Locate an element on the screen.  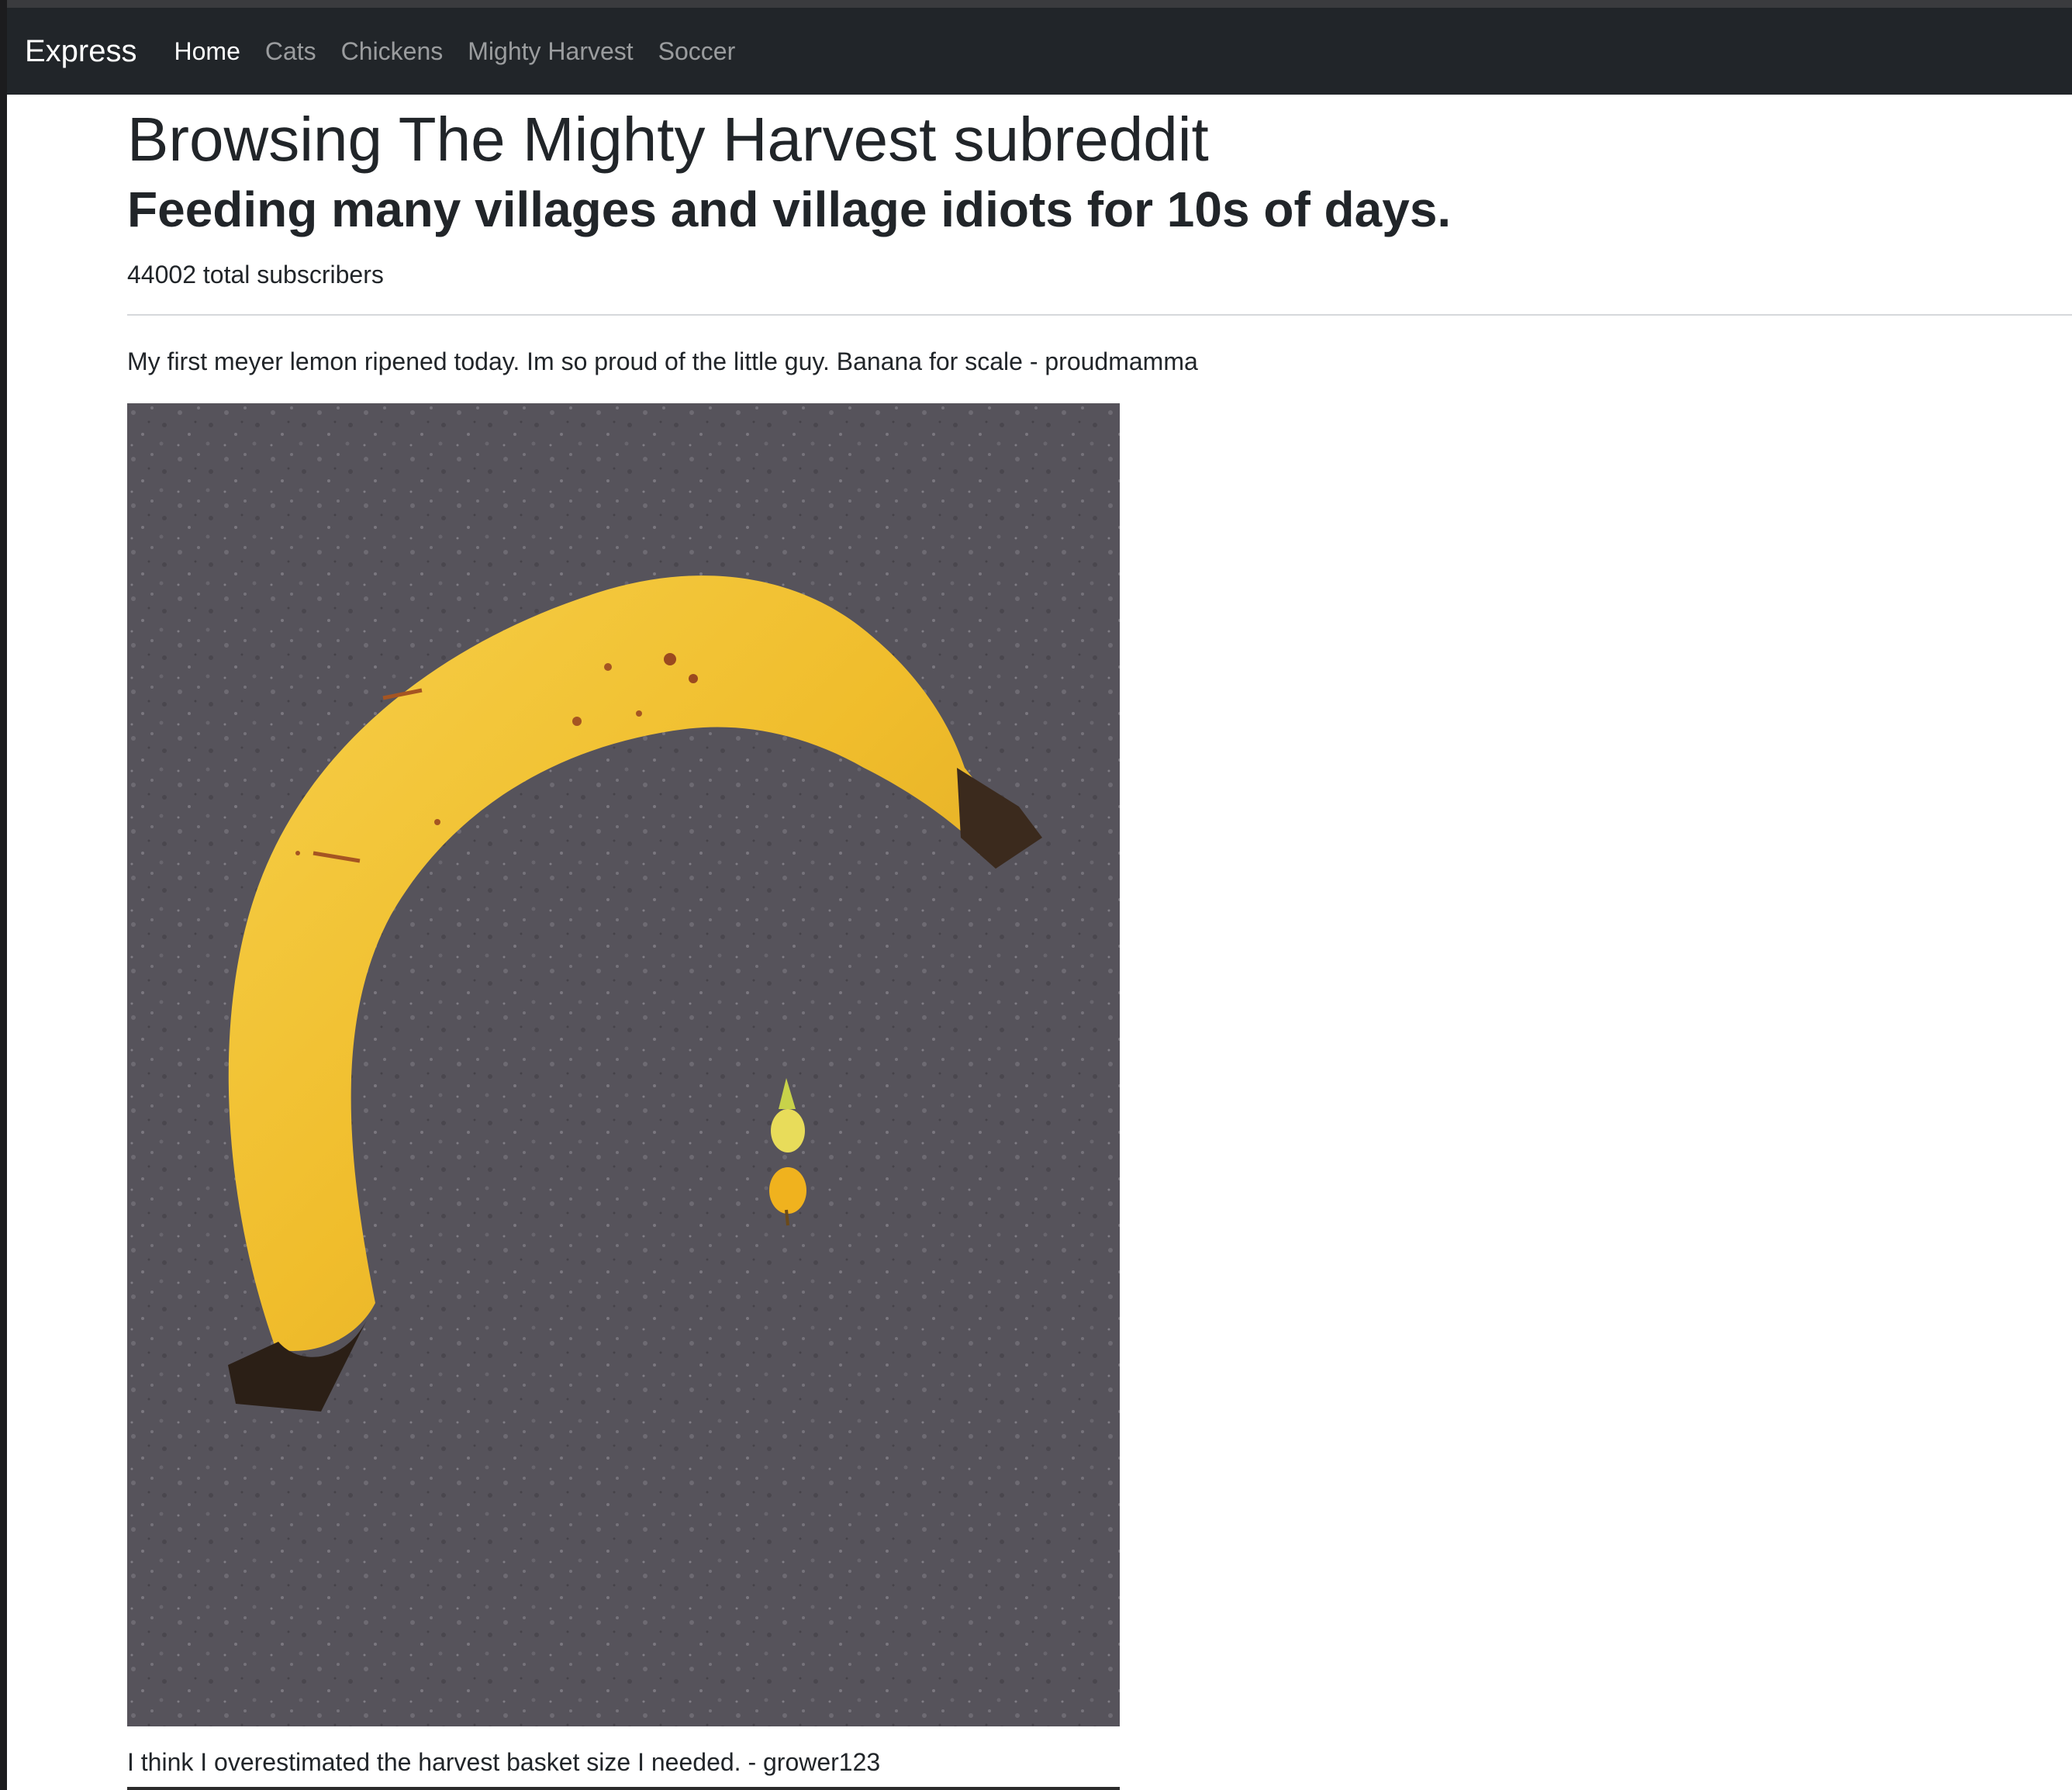
nav-link-home: Home is located at coordinates (207, 52).